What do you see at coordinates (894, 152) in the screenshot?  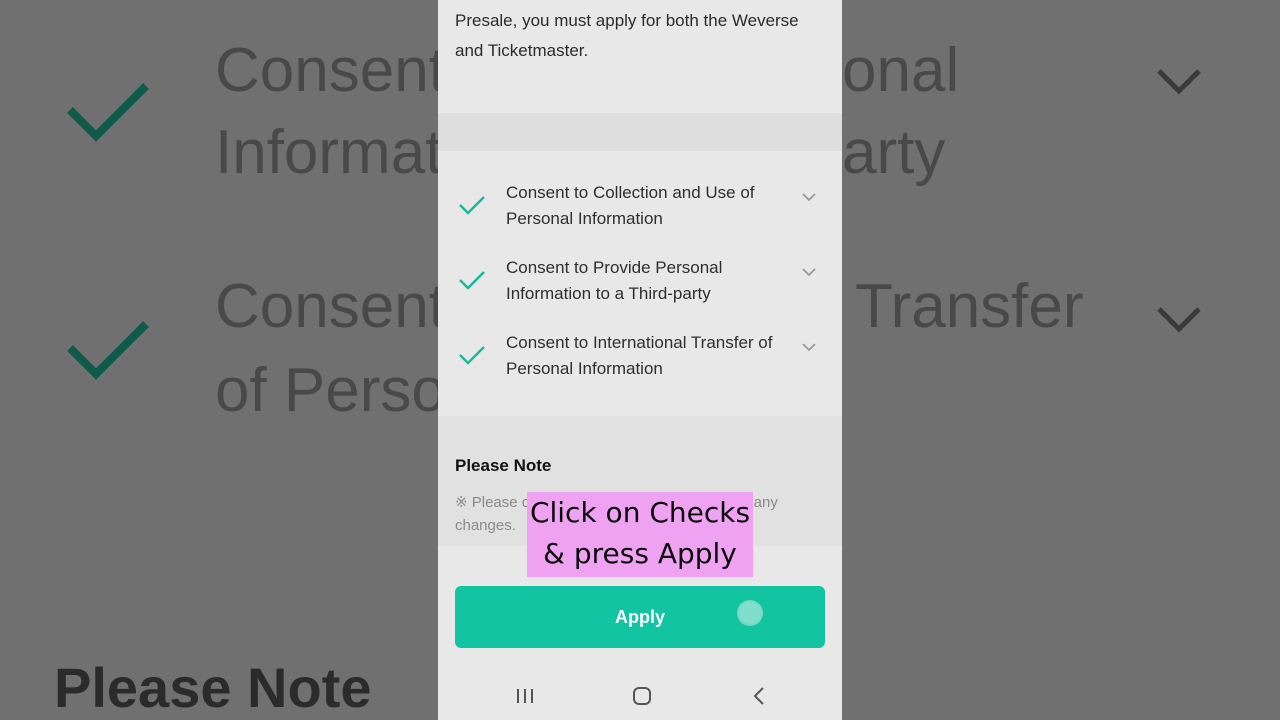 I see `bg-text: arty` at bounding box center [894, 152].